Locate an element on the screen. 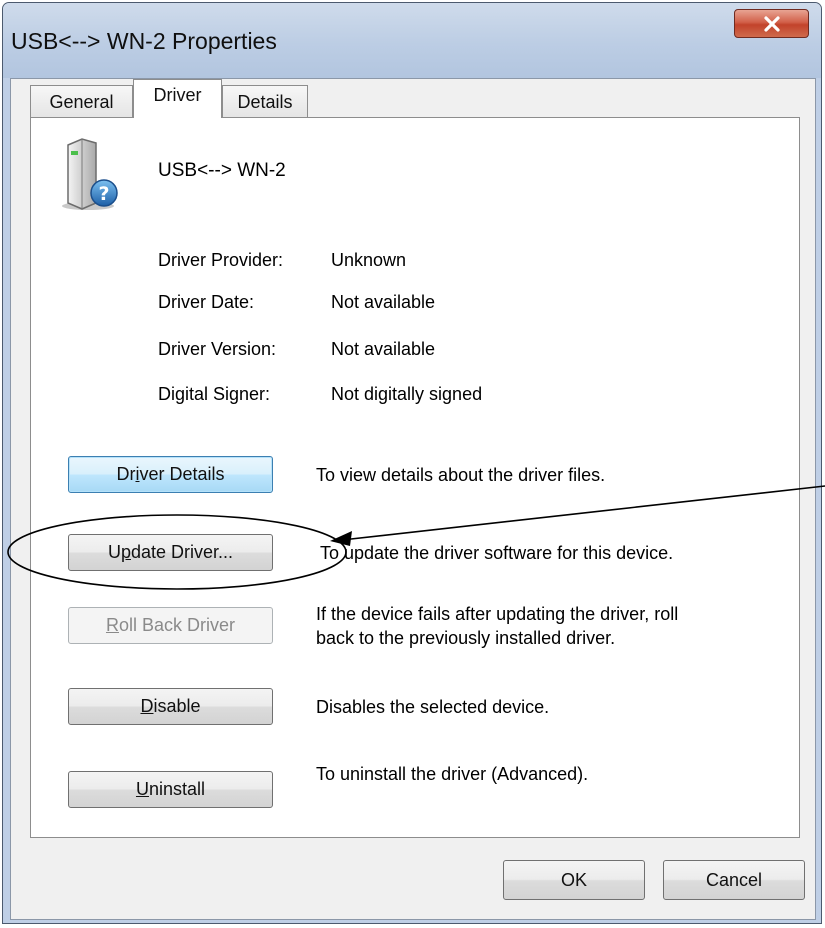  driver-date-label: Driver Date: is located at coordinates (206, 302).